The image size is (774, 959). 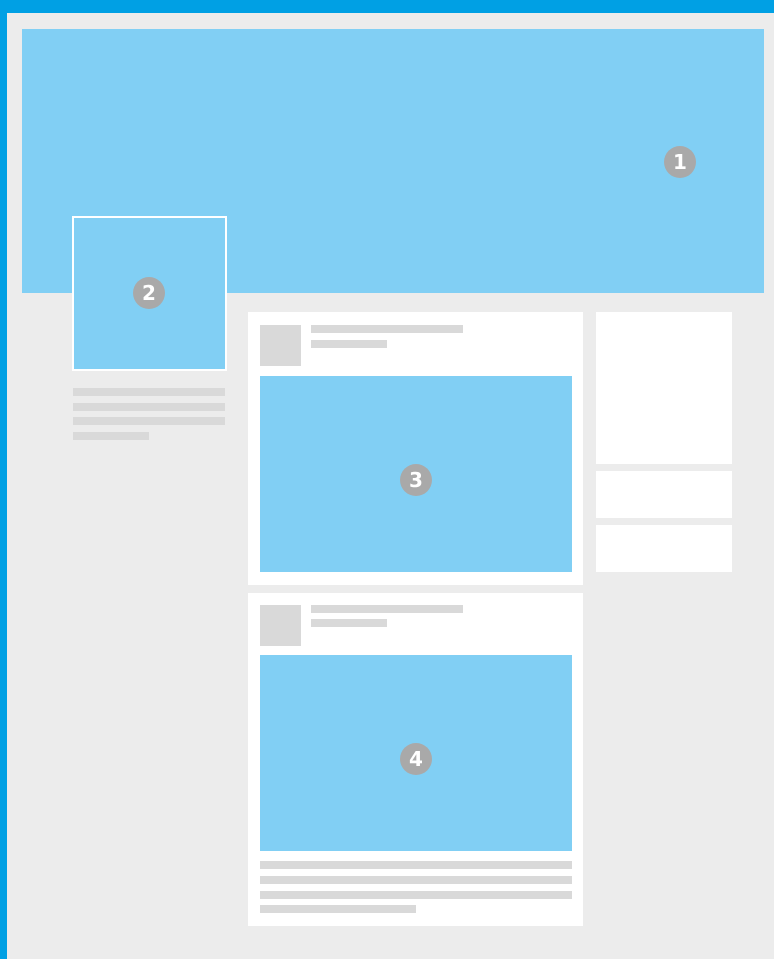 I want to click on post-media-placeholder: 3, so click(x=416, y=474).